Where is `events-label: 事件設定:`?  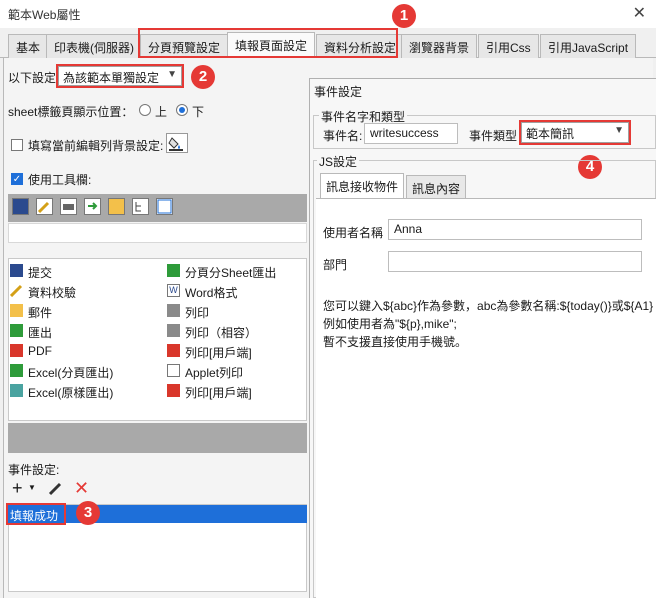 events-label: 事件設定: is located at coordinates (34, 470).